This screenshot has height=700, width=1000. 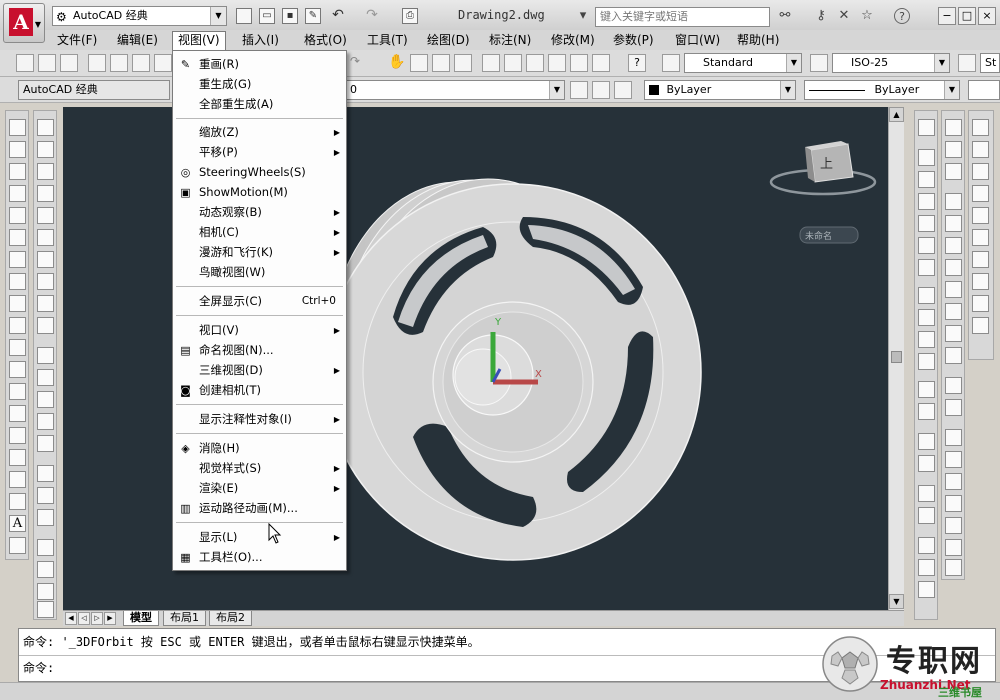 What do you see at coordinates (579, 63) in the screenshot?
I see `markup-icon` at bounding box center [579, 63].